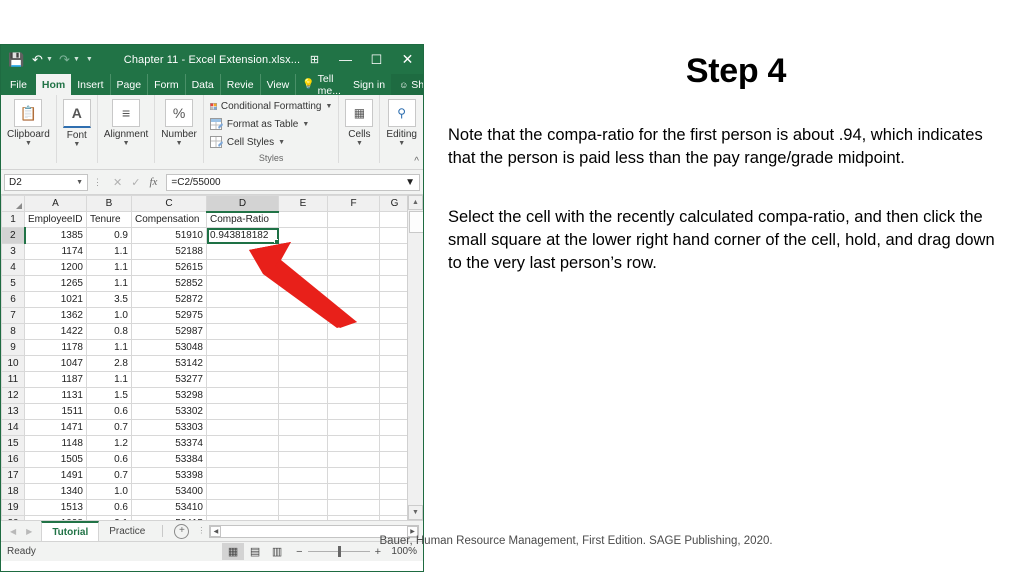 The height and width of the screenshot is (576, 1024). What do you see at coordinates (242, 235) in the screenshot?
I see `cell-d2-selected: 0.943818182` at bounding box center [242, 235].